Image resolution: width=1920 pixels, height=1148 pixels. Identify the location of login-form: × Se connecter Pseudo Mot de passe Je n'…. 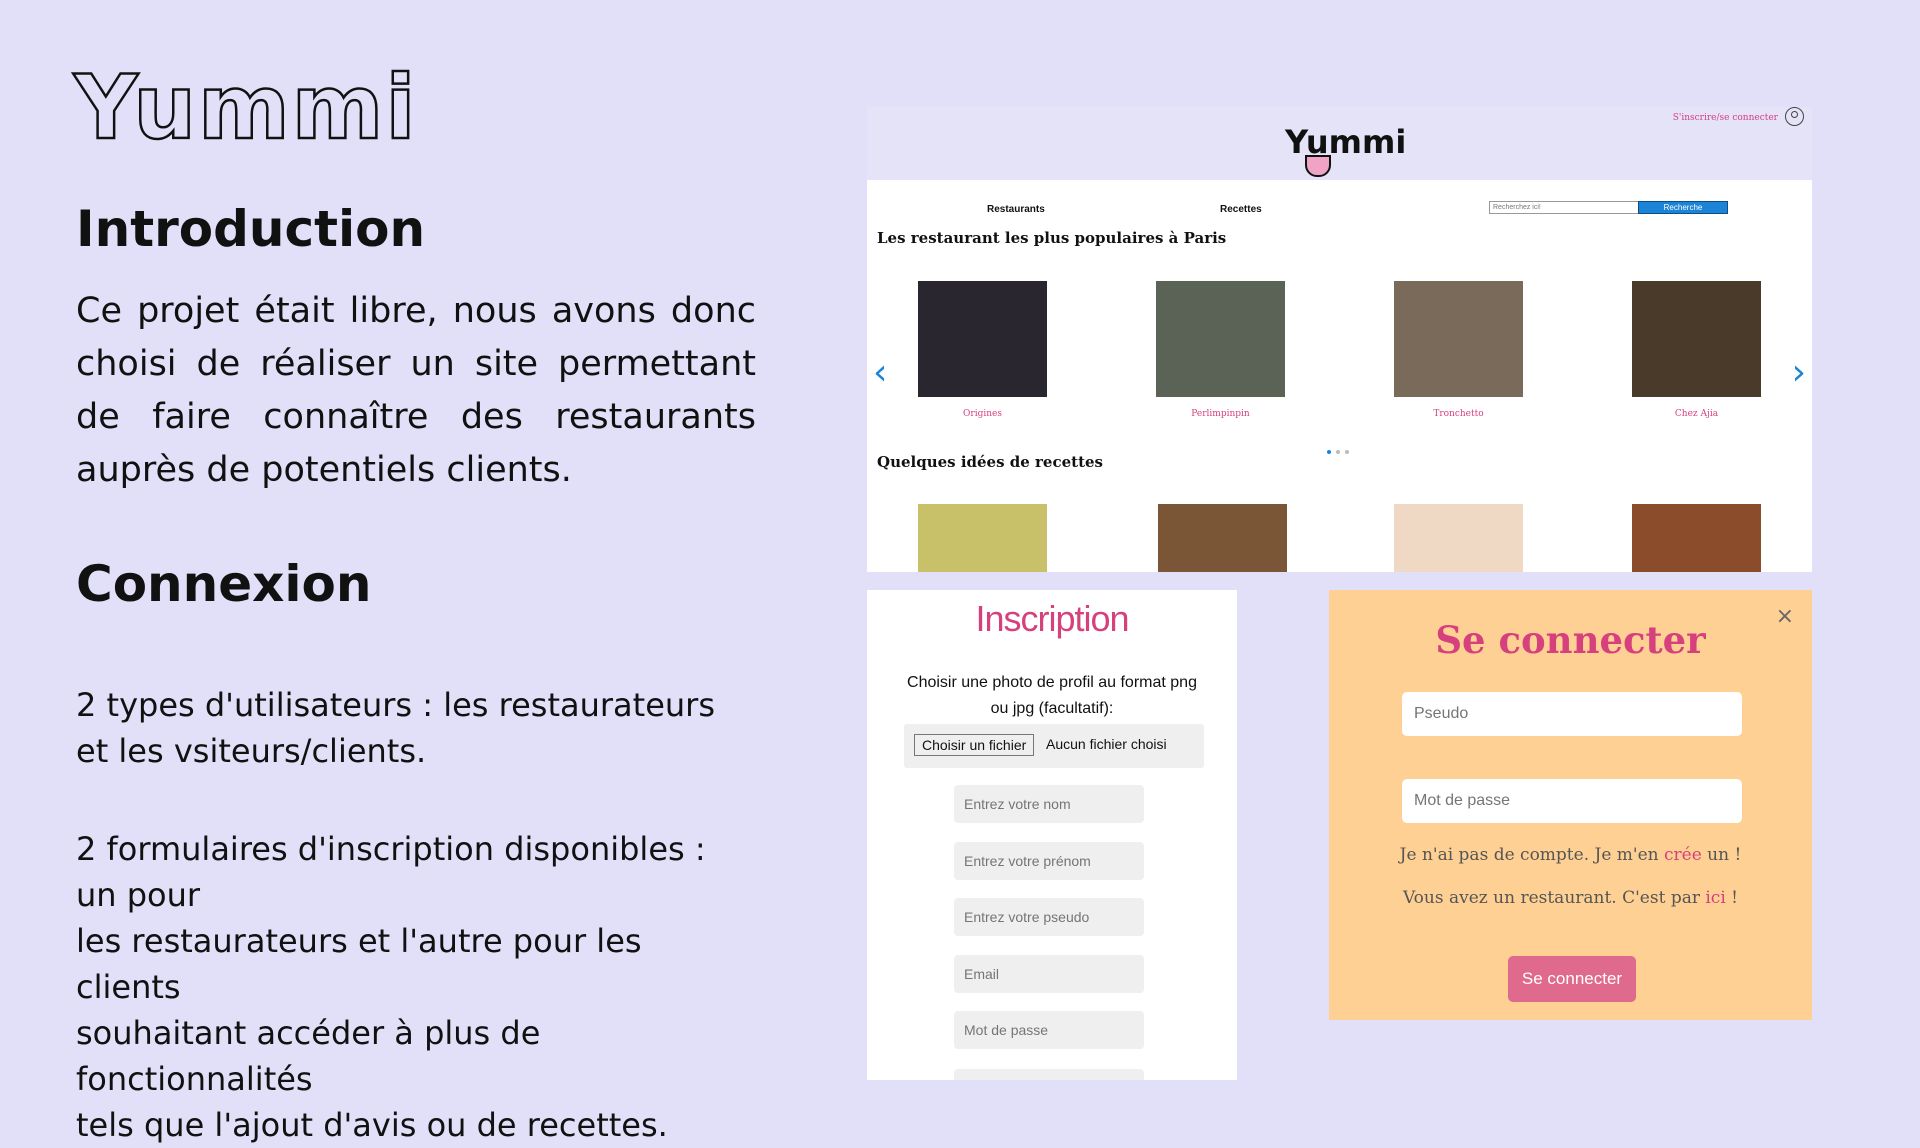
(1570, 805).